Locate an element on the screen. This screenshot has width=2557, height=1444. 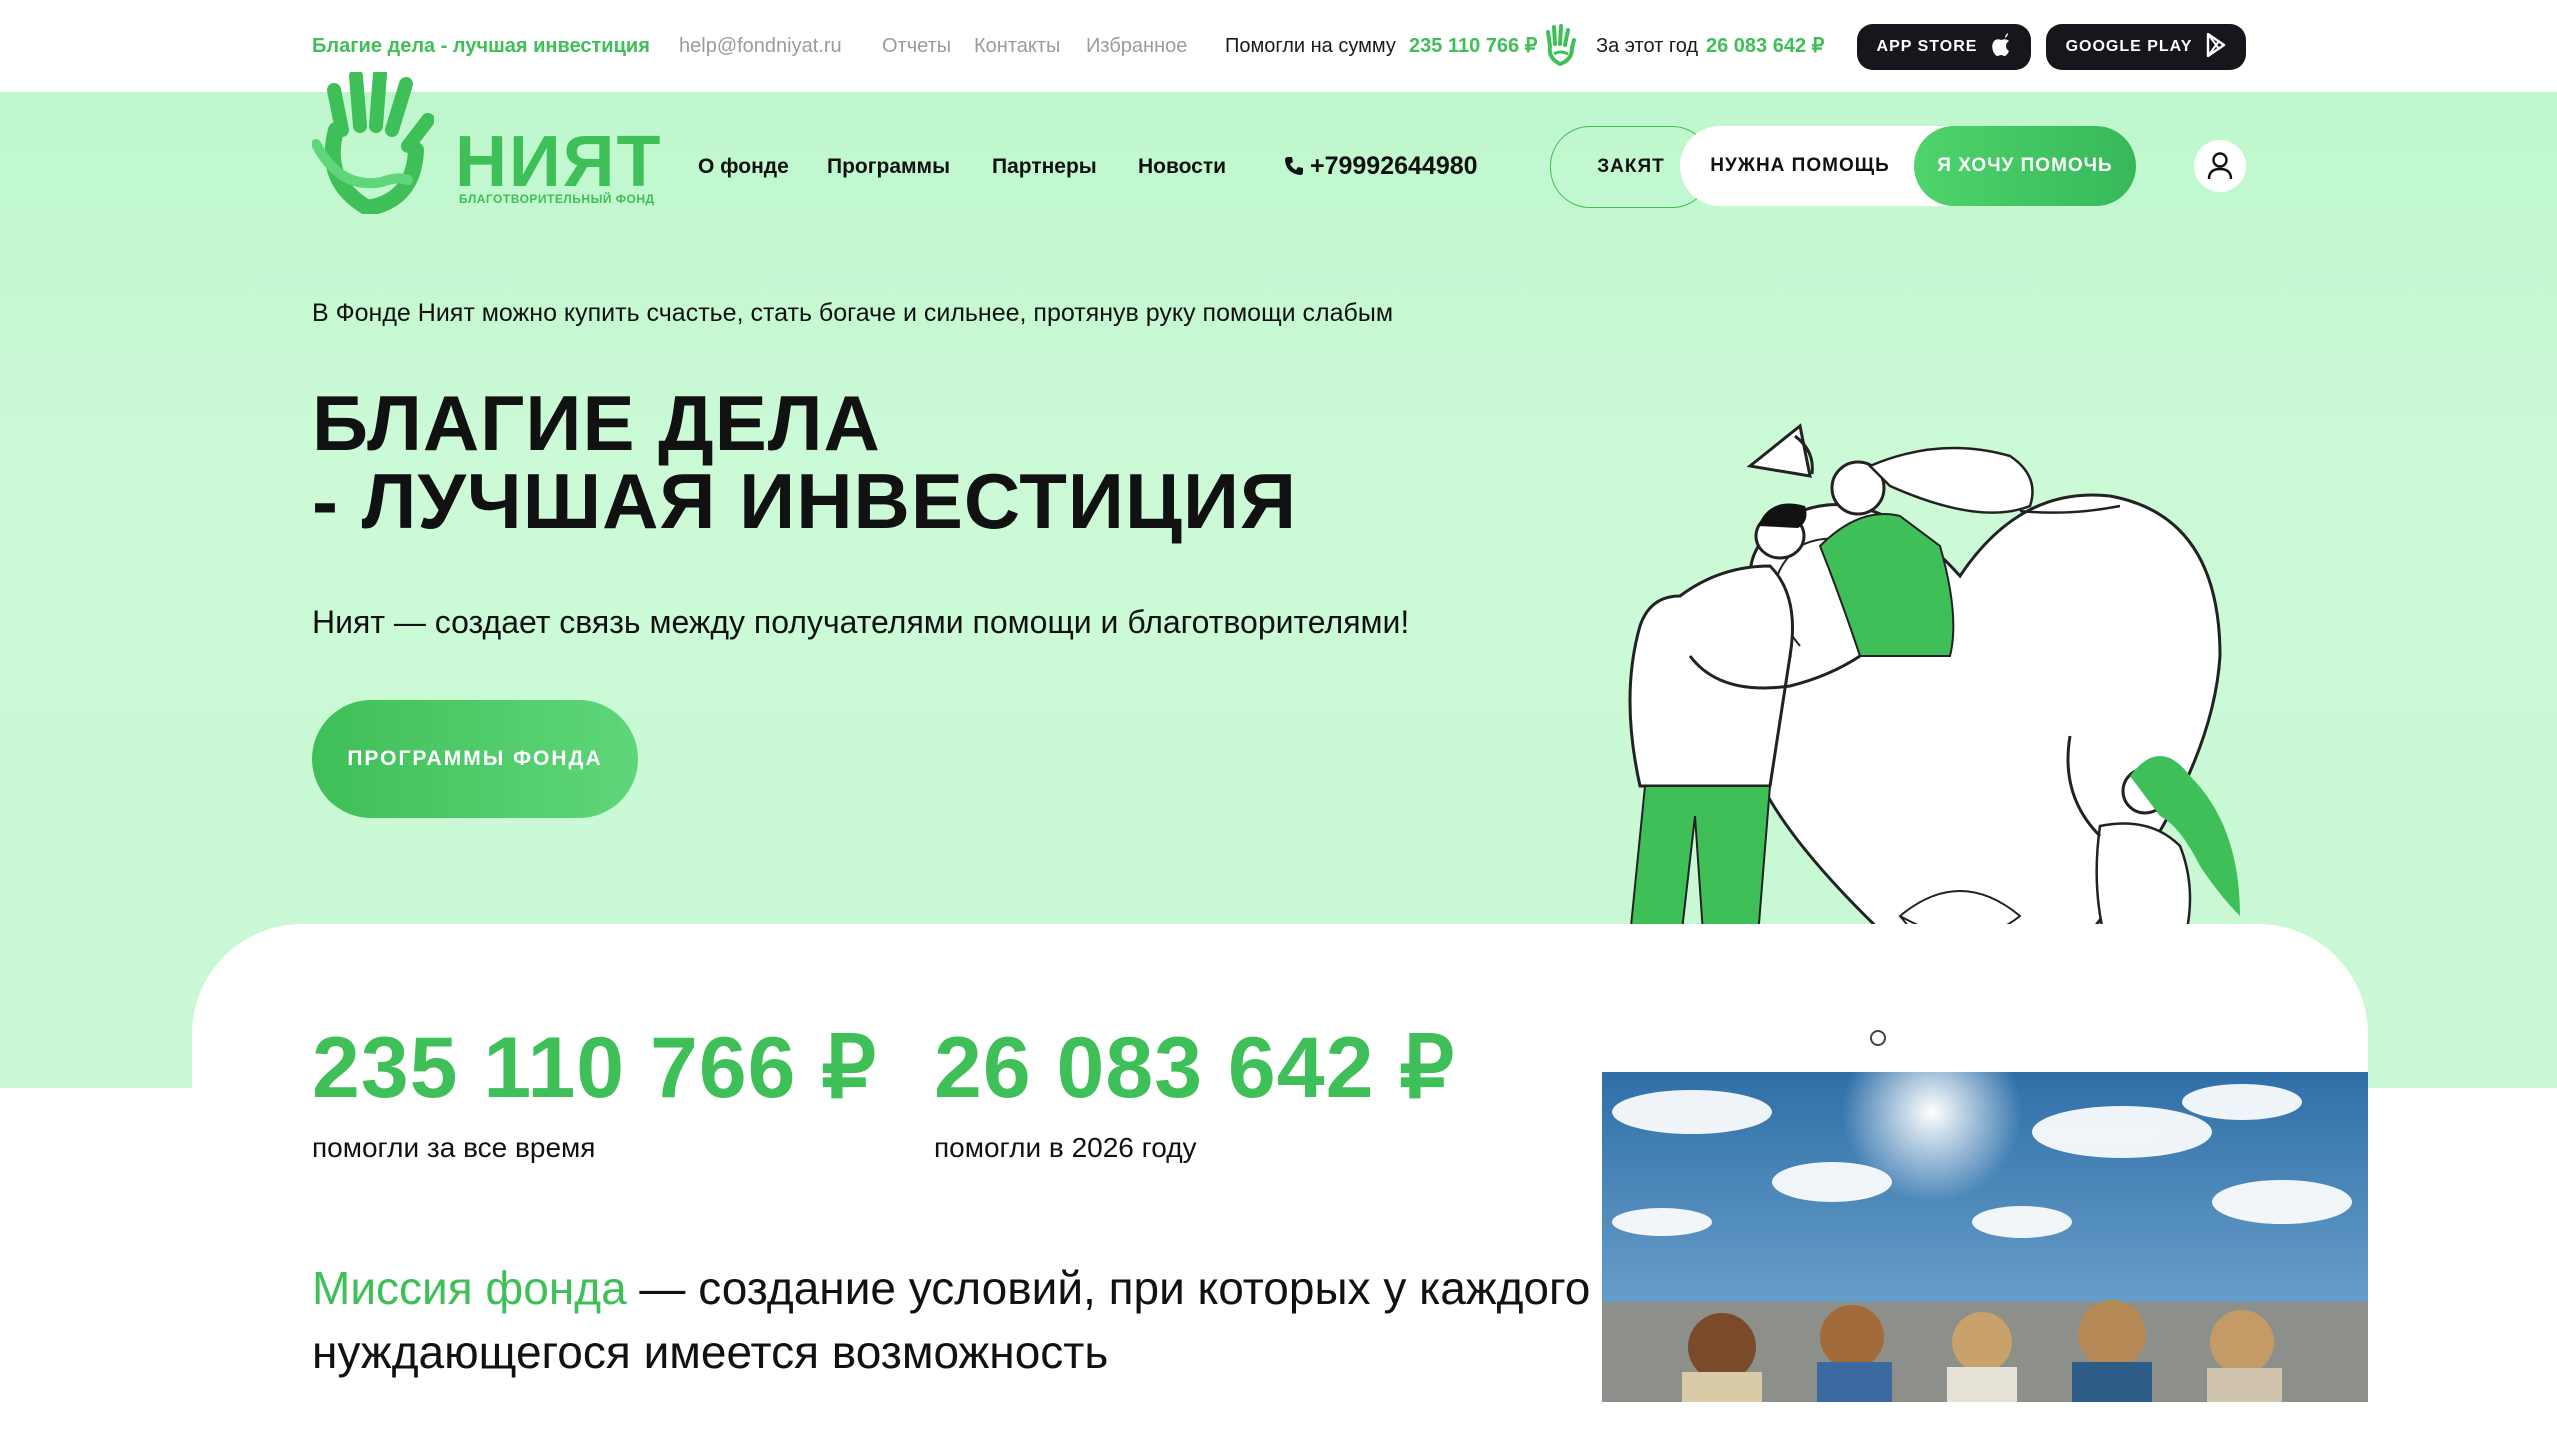
top-slogan: Благие дела - лучшая инвестиция is located at coordinates (481, 46).